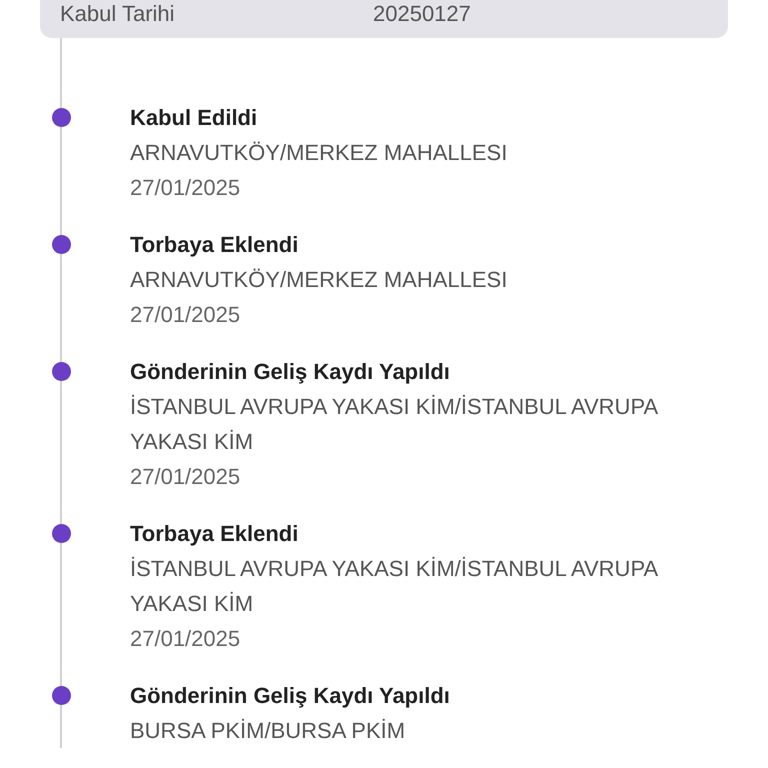  What do you see at coordinates (194, 118) in the screenshot?
I see `event-title: Kabul Edildi` at bounding box center [194, 118].